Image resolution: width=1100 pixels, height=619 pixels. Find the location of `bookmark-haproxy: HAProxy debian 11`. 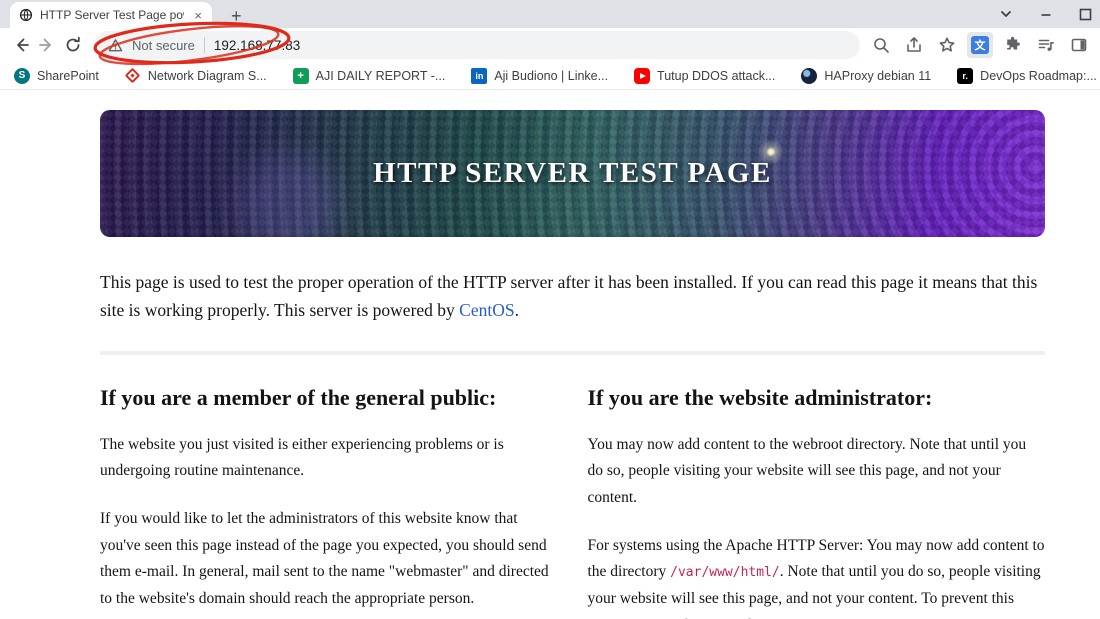

bookmark-haproxy: HAProxy debian 11 is located at coordinates (866, 75).